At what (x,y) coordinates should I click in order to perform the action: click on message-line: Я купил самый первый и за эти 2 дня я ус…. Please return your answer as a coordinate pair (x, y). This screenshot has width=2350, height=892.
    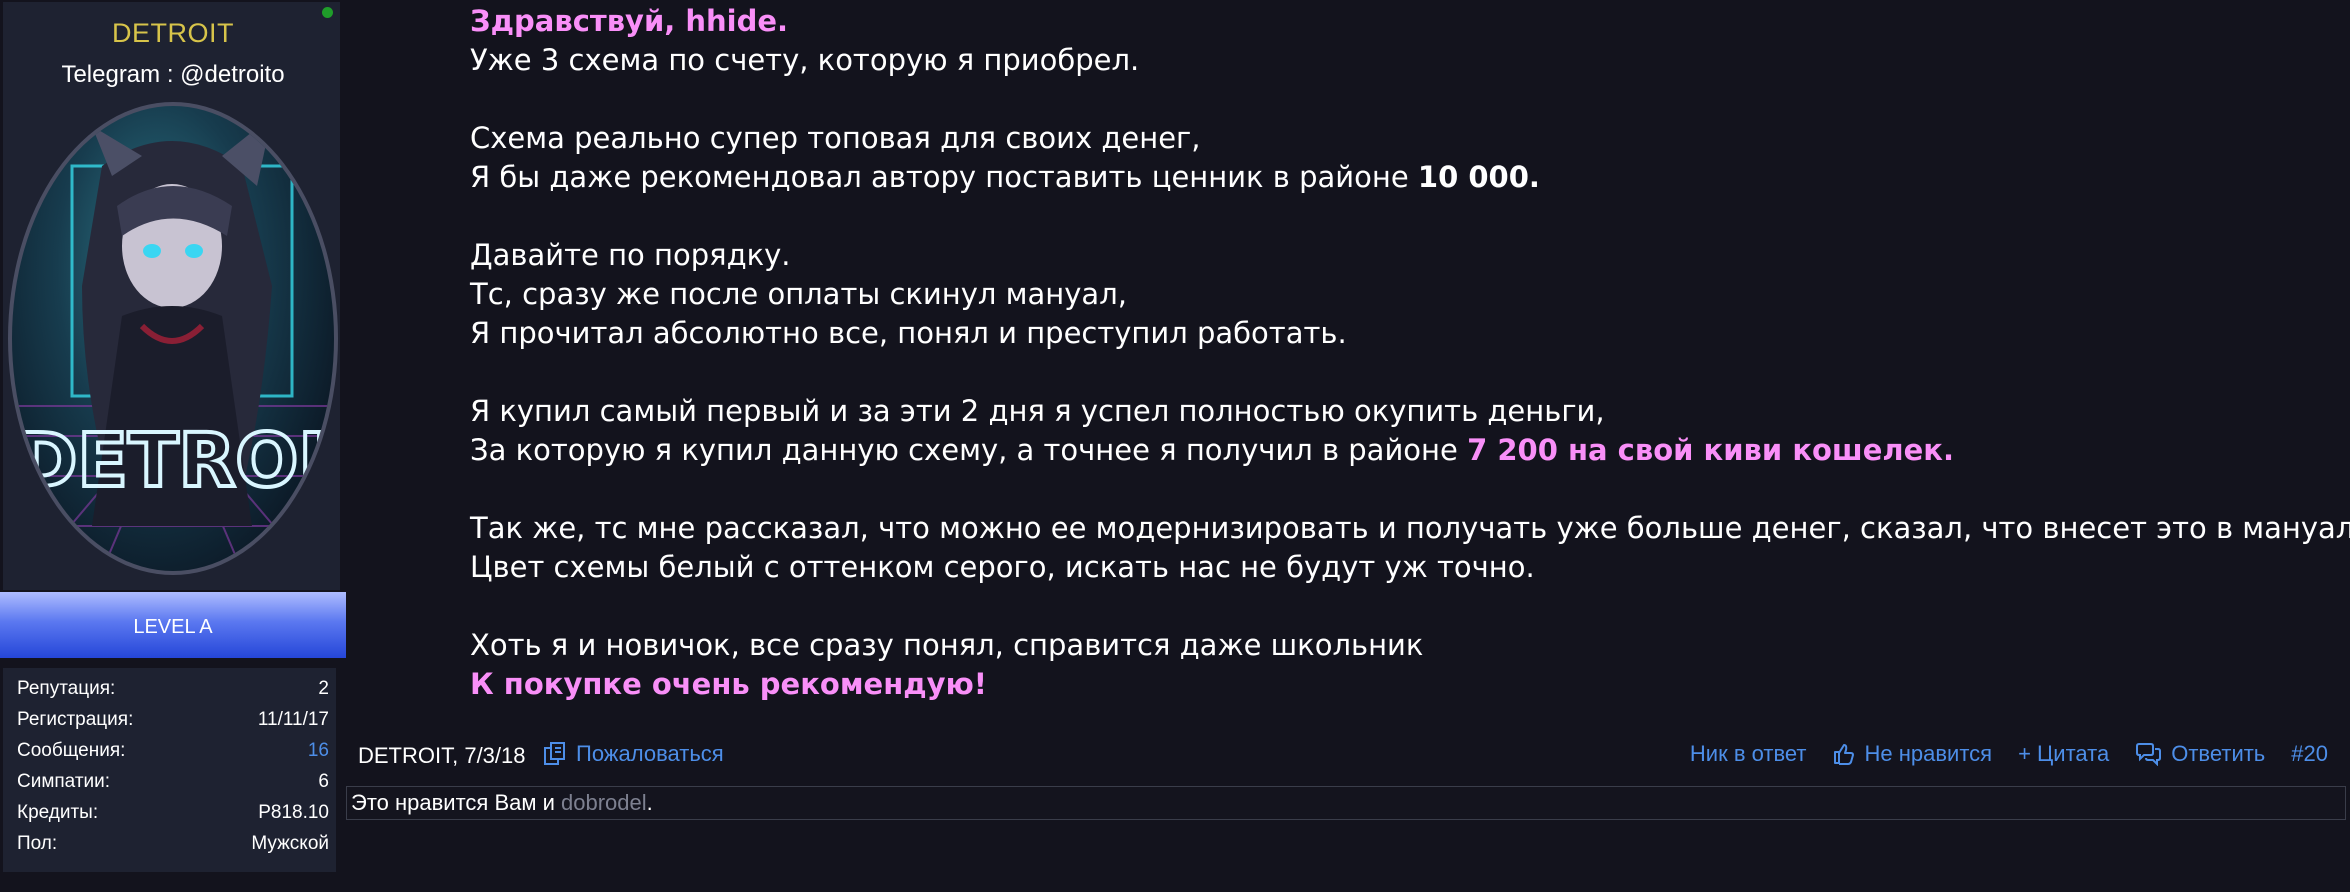
    Looking at the image, I should click on (1037, 411).